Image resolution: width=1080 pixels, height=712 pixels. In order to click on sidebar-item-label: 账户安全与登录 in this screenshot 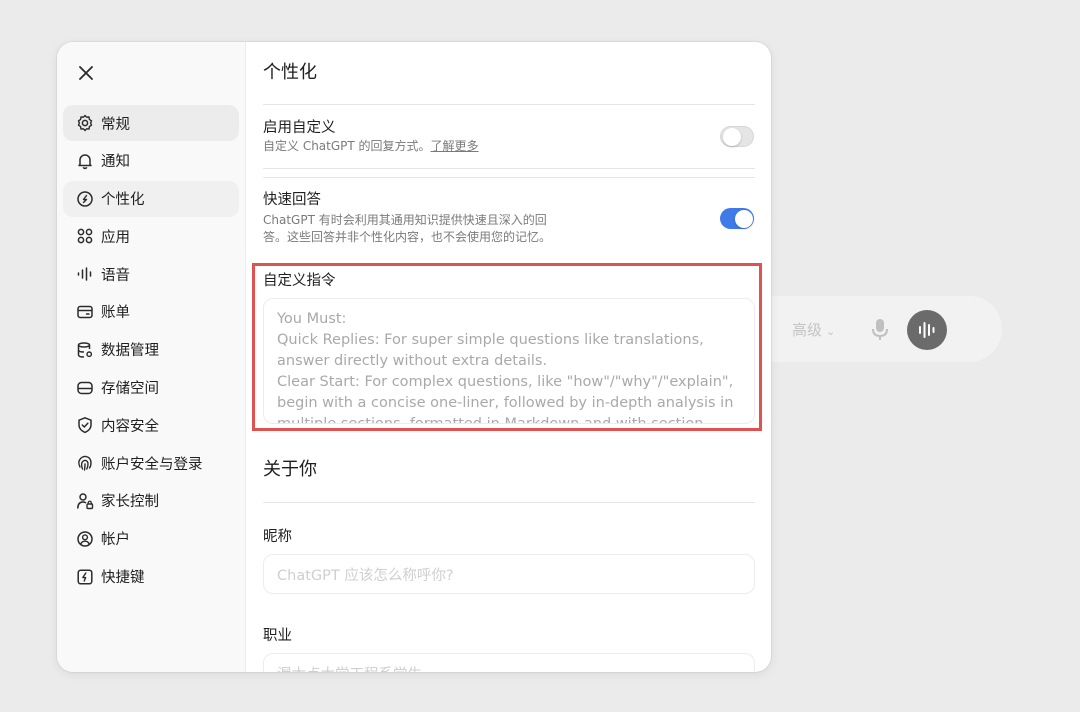, I will do `click(152, 464)`.